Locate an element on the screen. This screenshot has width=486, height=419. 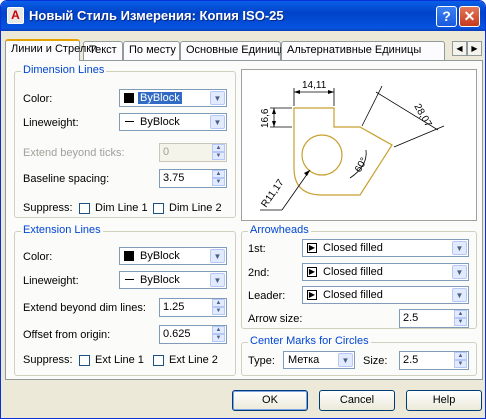
tab-primary-units: Основные Единицы is located at coordinates (234, 50).